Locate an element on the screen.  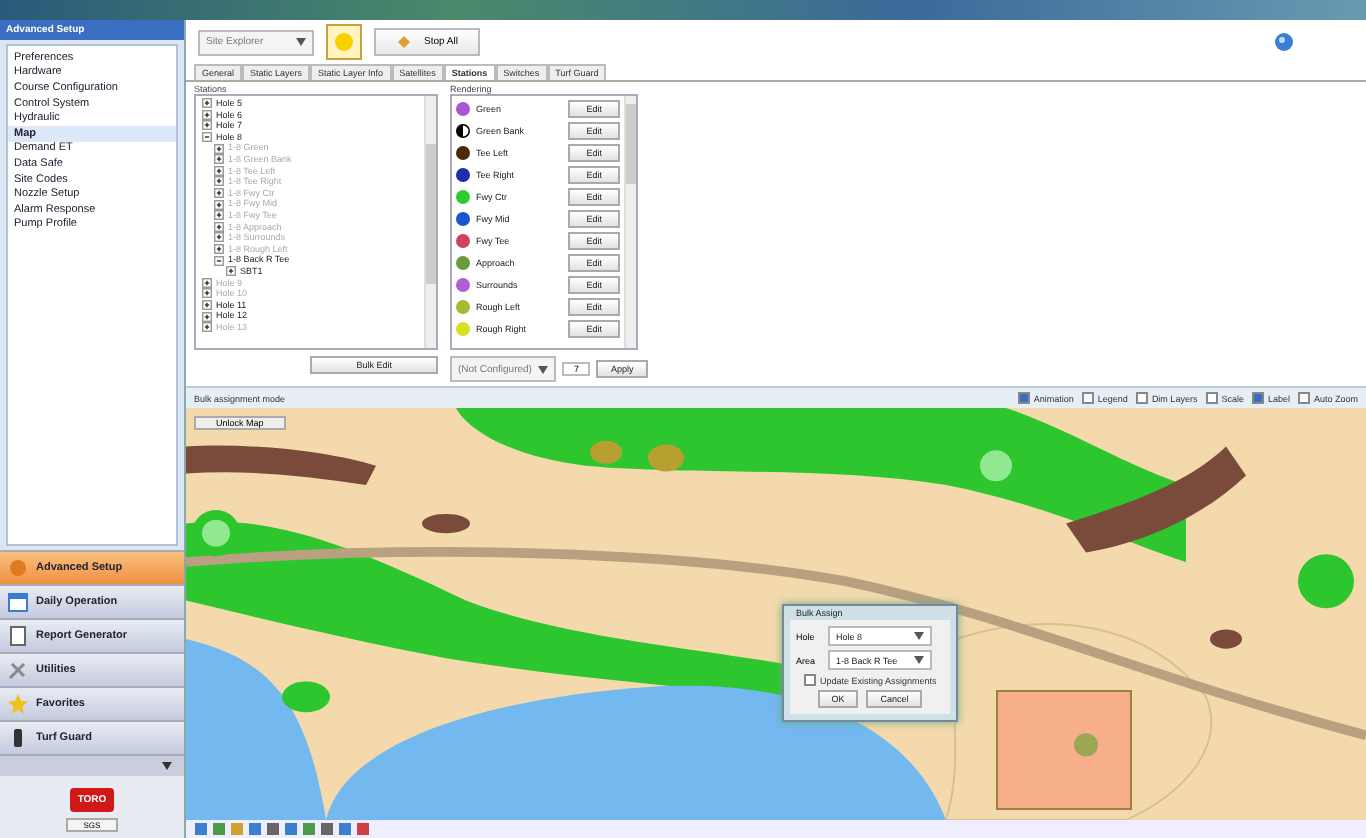
document-icon is located at coordinates (18, 636).